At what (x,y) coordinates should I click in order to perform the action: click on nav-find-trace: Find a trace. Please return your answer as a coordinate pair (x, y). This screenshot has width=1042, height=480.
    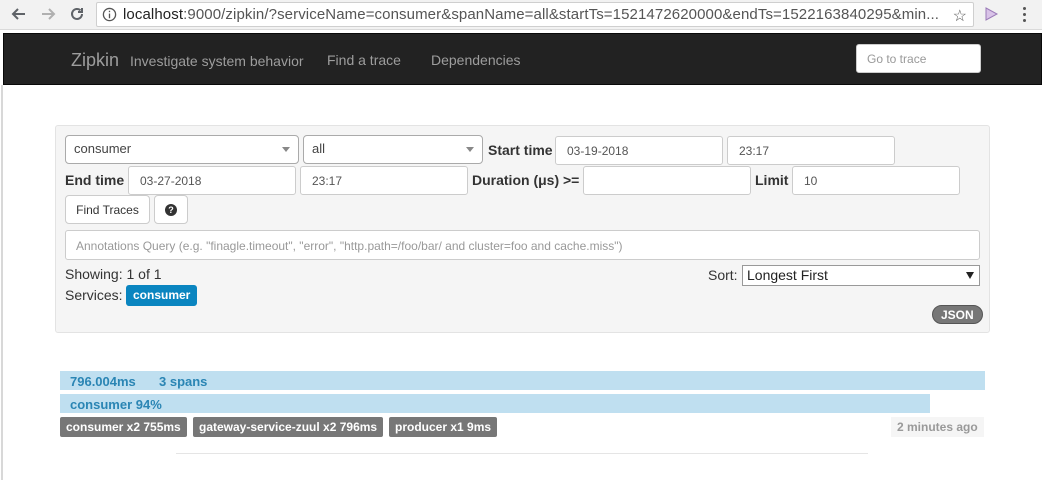
    Looking at the image, I should click on (364, 60).